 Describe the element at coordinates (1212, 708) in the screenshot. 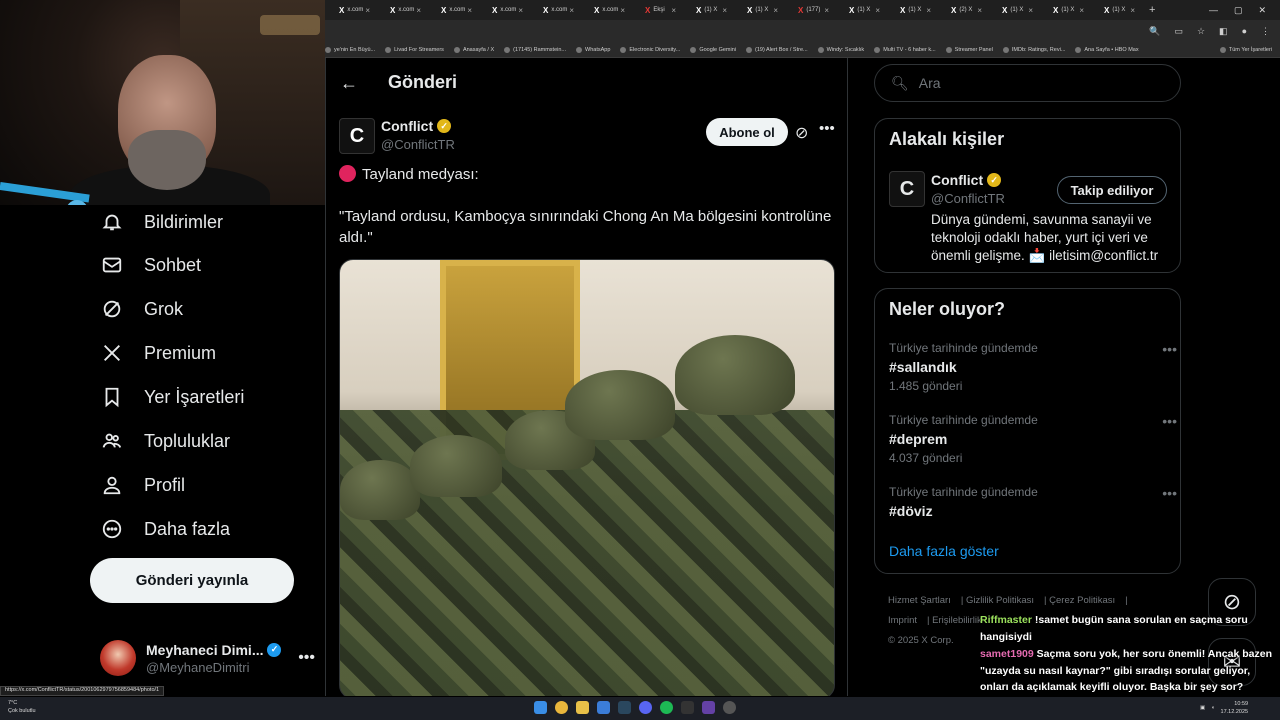

I see `volume-icon: ◖` at that location.